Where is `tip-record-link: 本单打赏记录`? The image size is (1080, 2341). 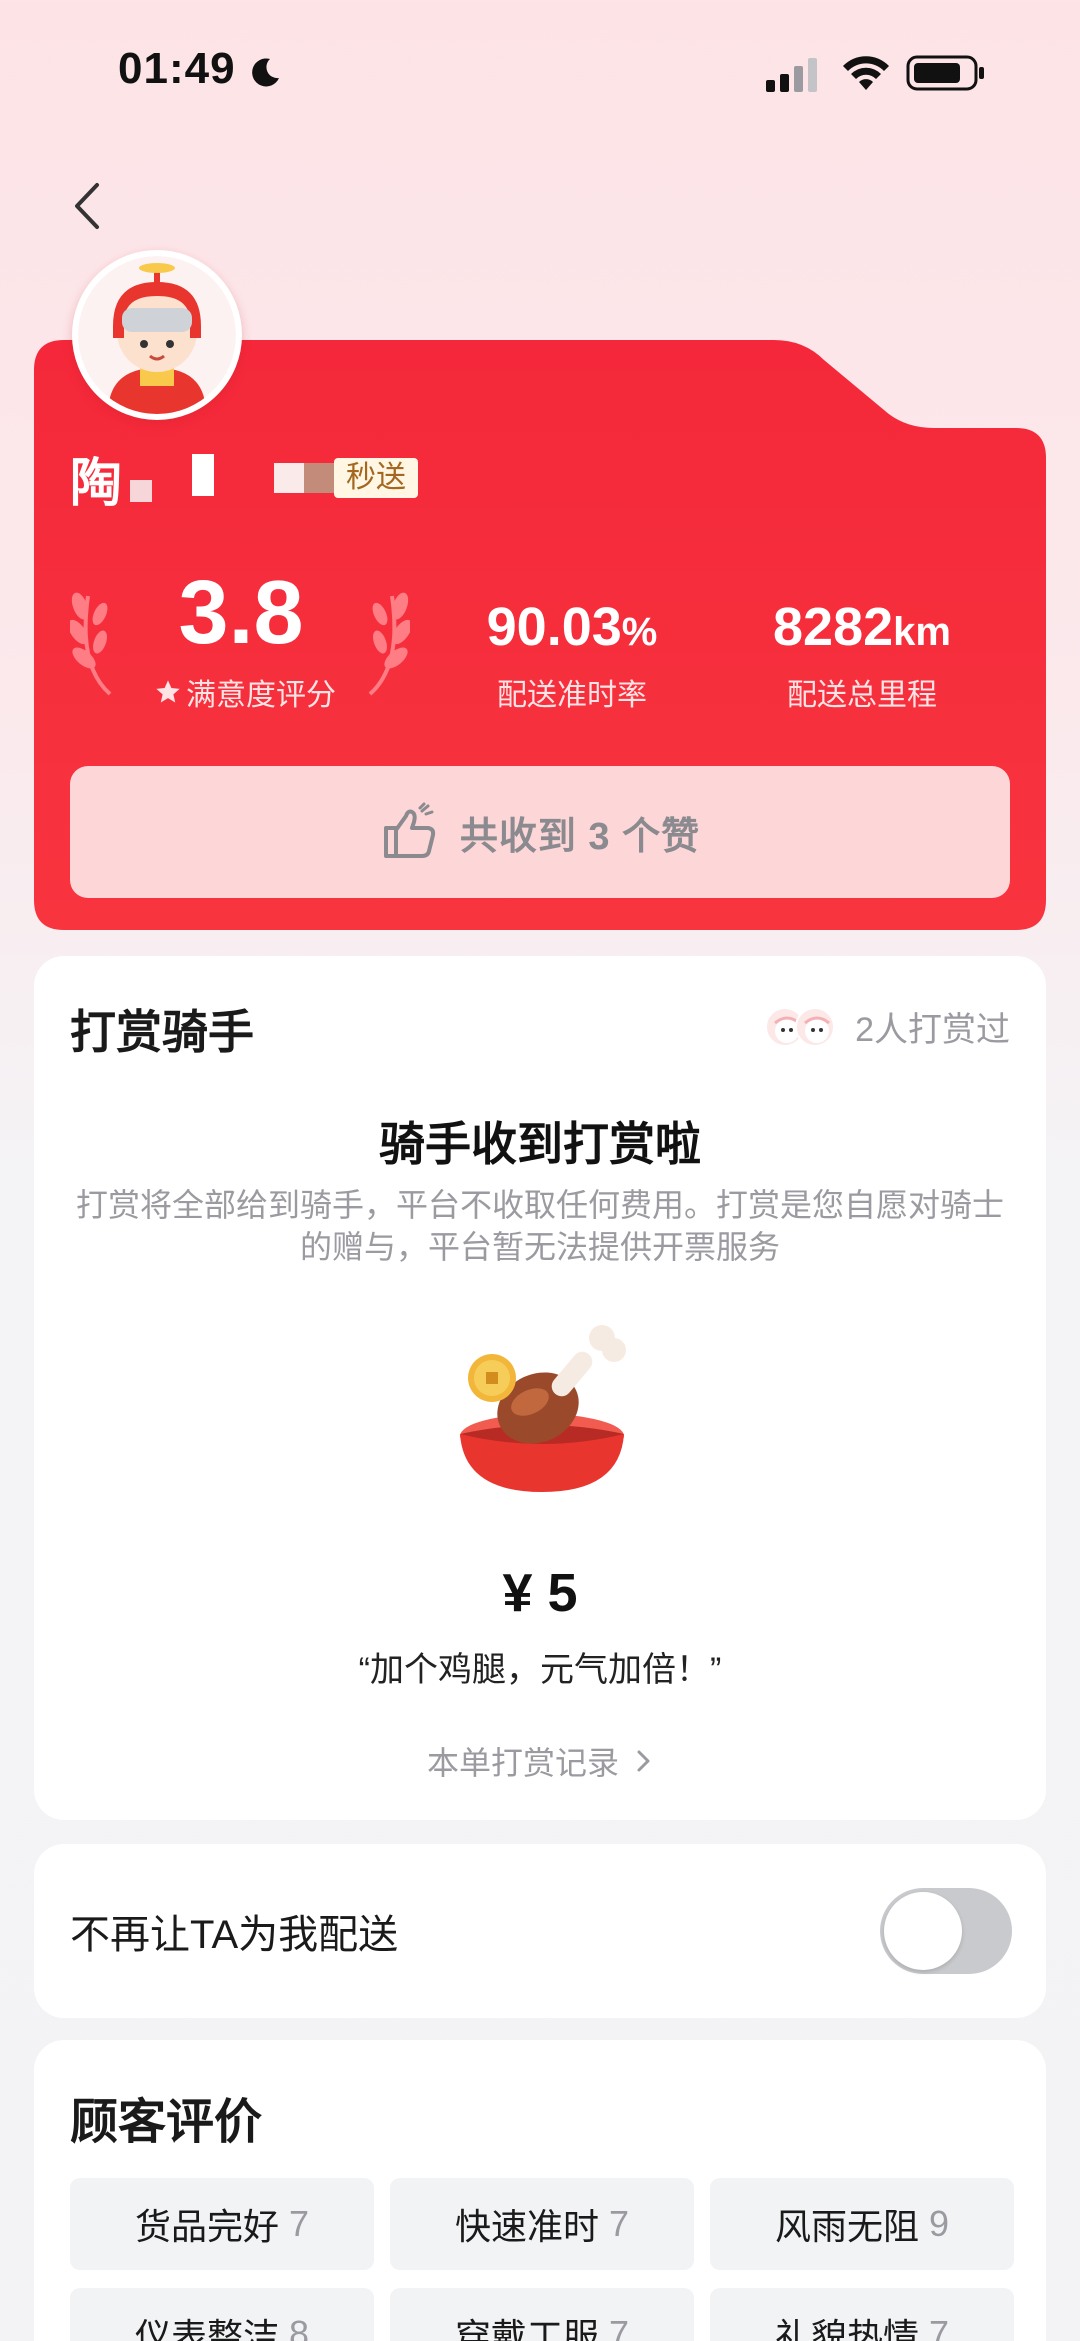
tip-record-link: 本单打赏记录 is located at coordinates (540, 1761).